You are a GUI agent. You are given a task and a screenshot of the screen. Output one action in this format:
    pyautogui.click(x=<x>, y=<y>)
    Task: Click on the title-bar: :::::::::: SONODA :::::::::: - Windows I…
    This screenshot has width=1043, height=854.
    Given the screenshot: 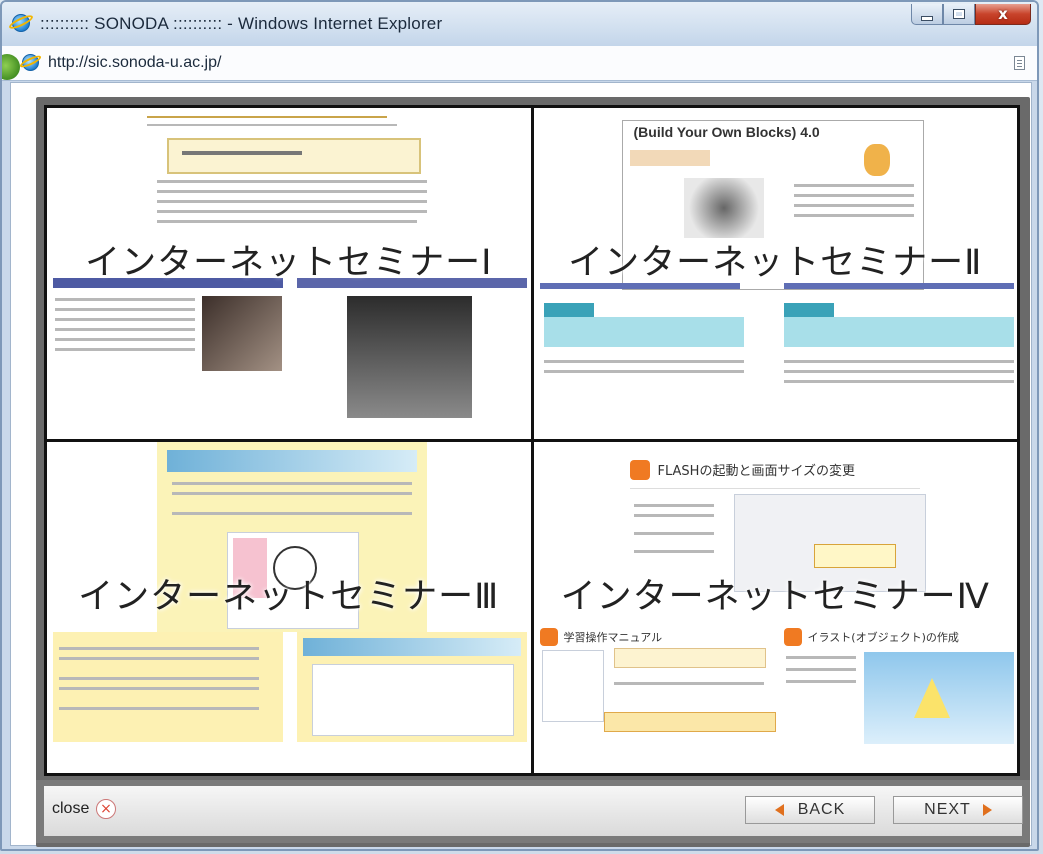 What is the action you would take?
    pyautogui.click(x=519, y=24)
    